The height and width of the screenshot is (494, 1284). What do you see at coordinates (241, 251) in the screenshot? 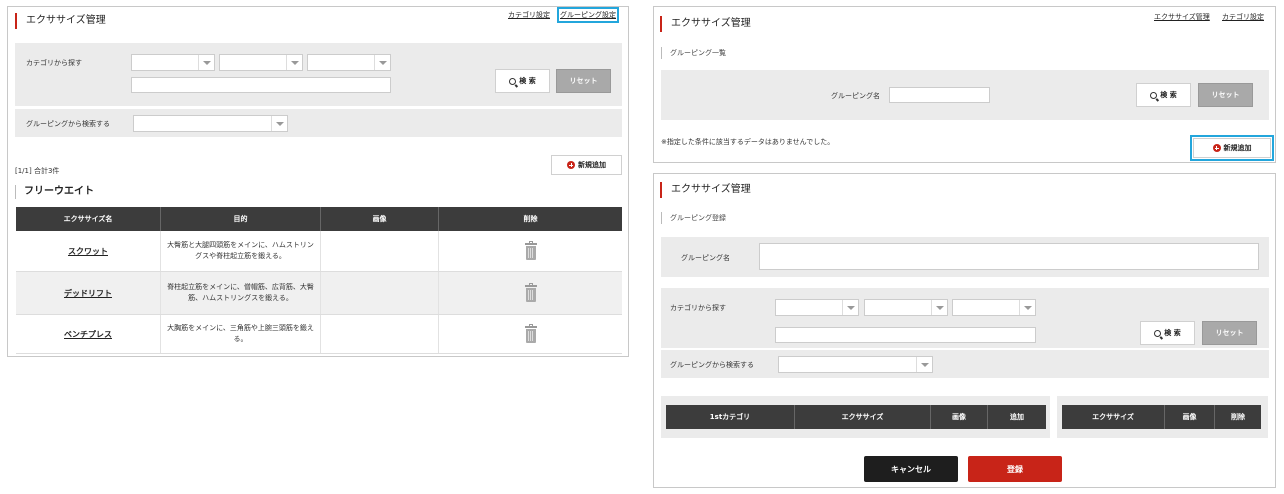
I see `purpose-text: 大臀筋と大腿四頭筋をメインに、ハムストリングスや脊柱起立筋を鍛える。` at bounding box center [241, 251].